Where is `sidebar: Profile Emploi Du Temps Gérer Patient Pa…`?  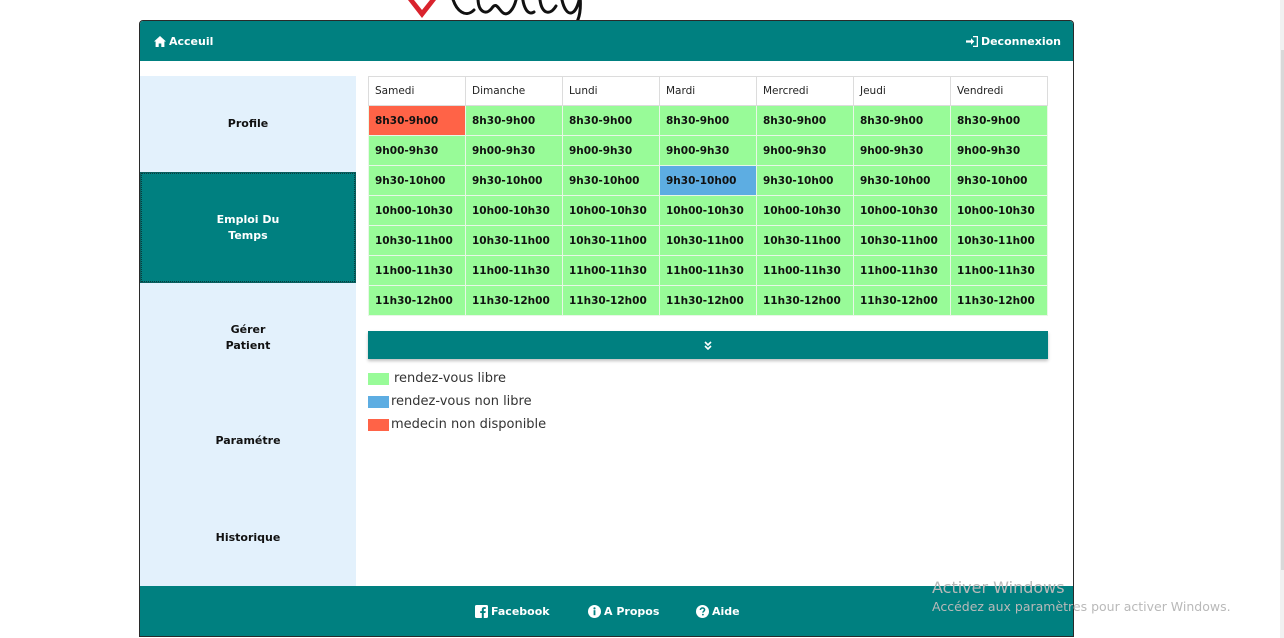
sidebar: Profile Emploi Du Temps Gérer Patient Pa… is located at coordinates (248, 331).